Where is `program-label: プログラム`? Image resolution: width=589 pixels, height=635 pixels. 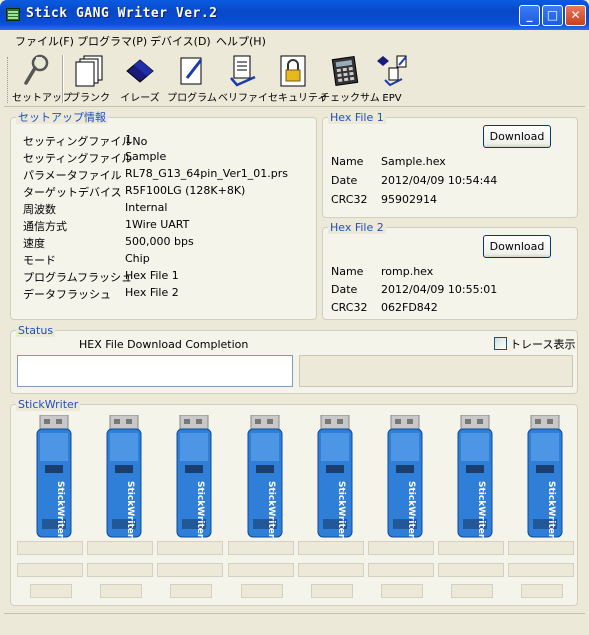
program-label: プログラム is located at coordinates (192, 98).